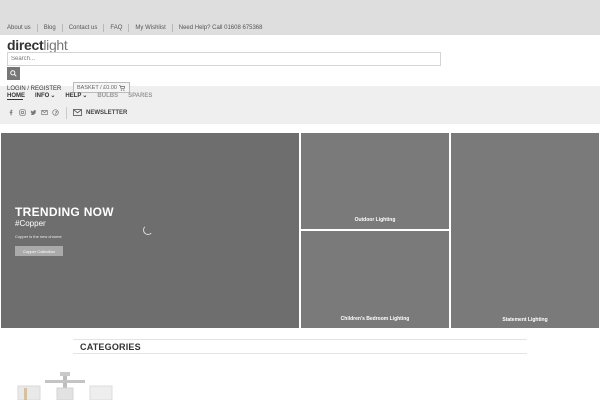 The image size is (600, 400). Describe the element at coordinates (16, 95) in the screenshot. I see `menu-home: HOME` at that location.